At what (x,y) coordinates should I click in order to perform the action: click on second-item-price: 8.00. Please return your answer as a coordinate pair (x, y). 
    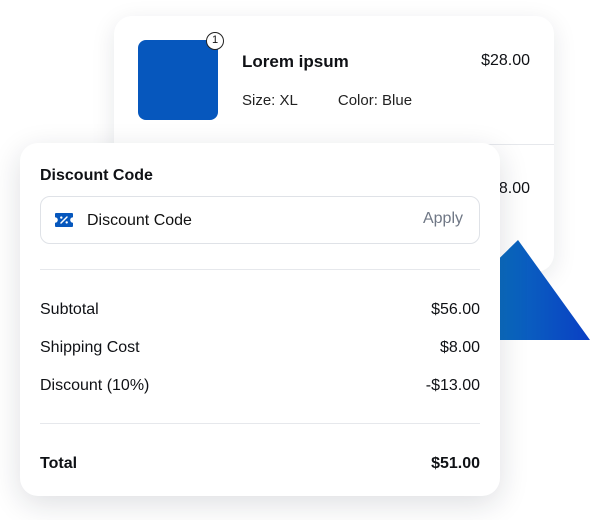
    Looking at the image, I should click on (514, 188).